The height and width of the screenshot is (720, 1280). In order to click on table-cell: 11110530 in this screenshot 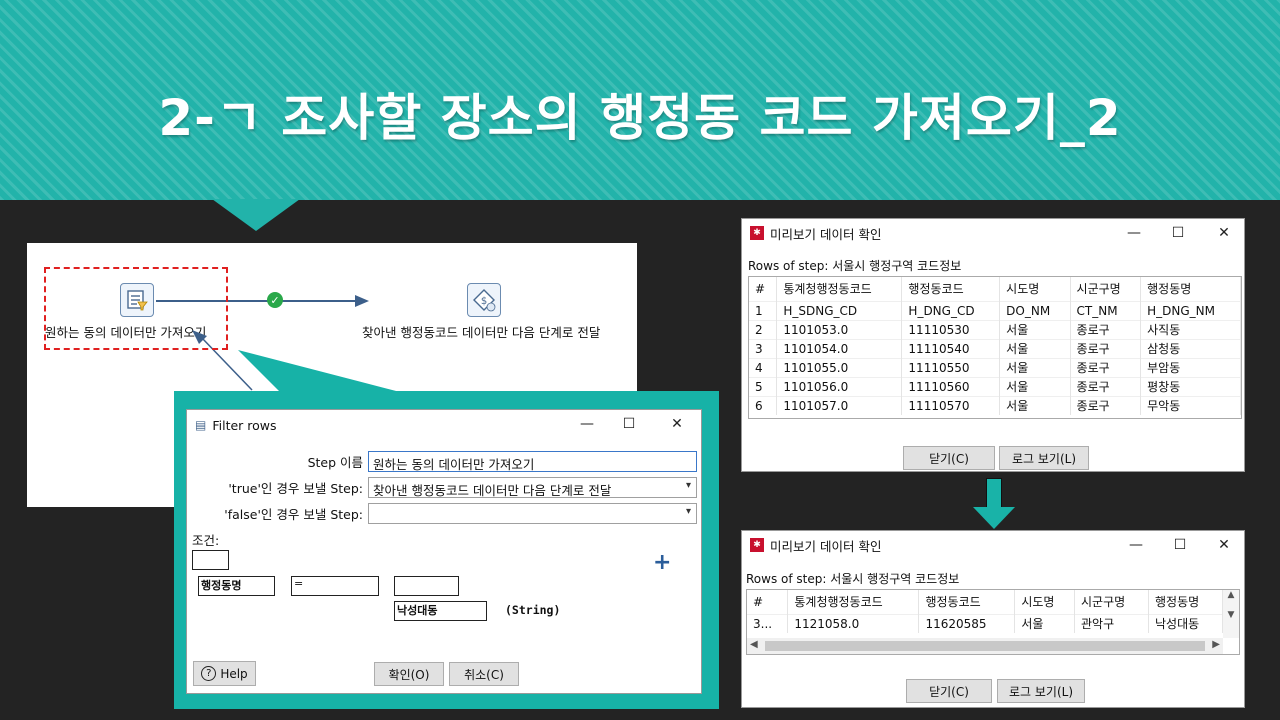, I will do `click(951, 329)`.